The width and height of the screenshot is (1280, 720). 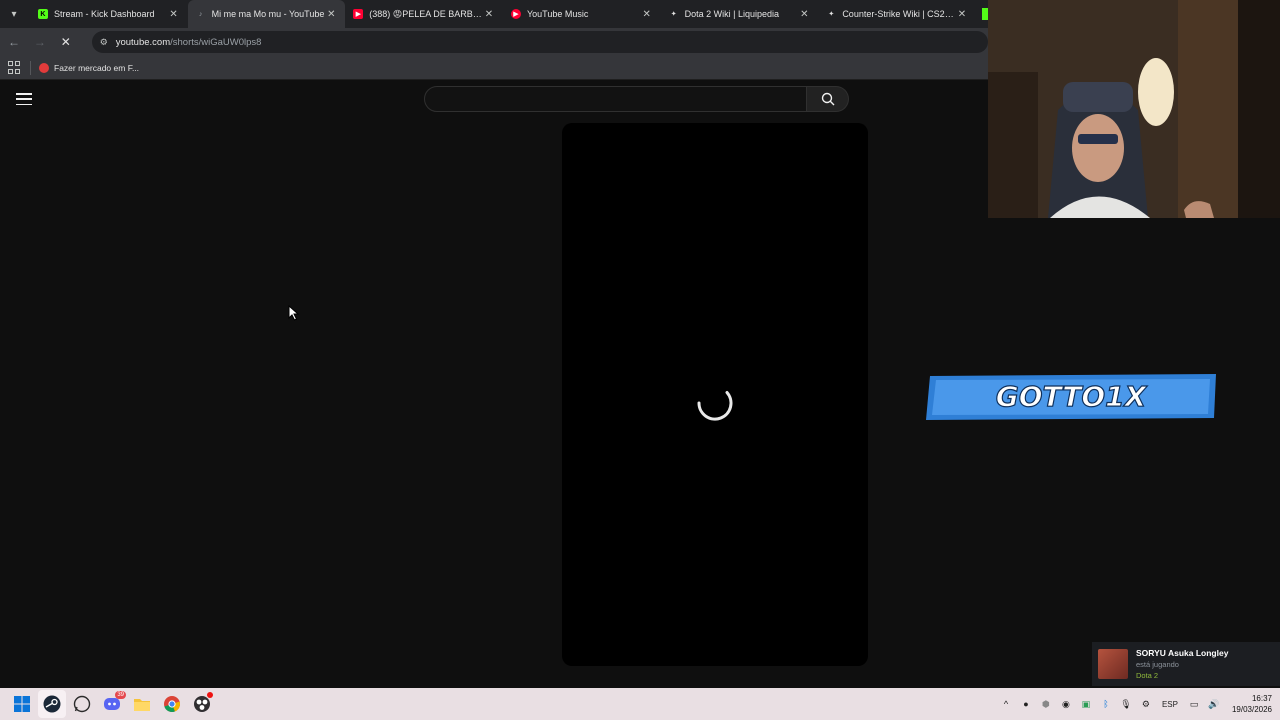 I want to click on tab-search-button: ▾, so click(x=14, y=14).